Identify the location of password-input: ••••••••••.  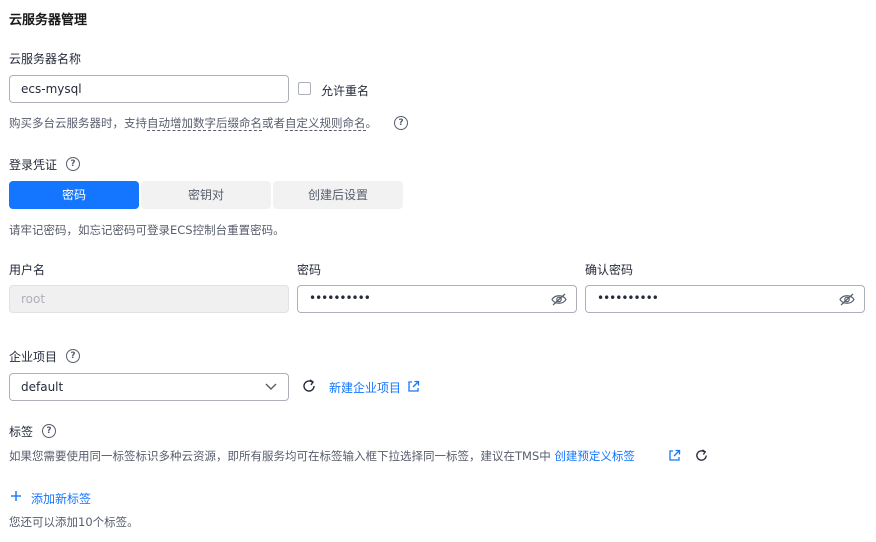
(437, 299).